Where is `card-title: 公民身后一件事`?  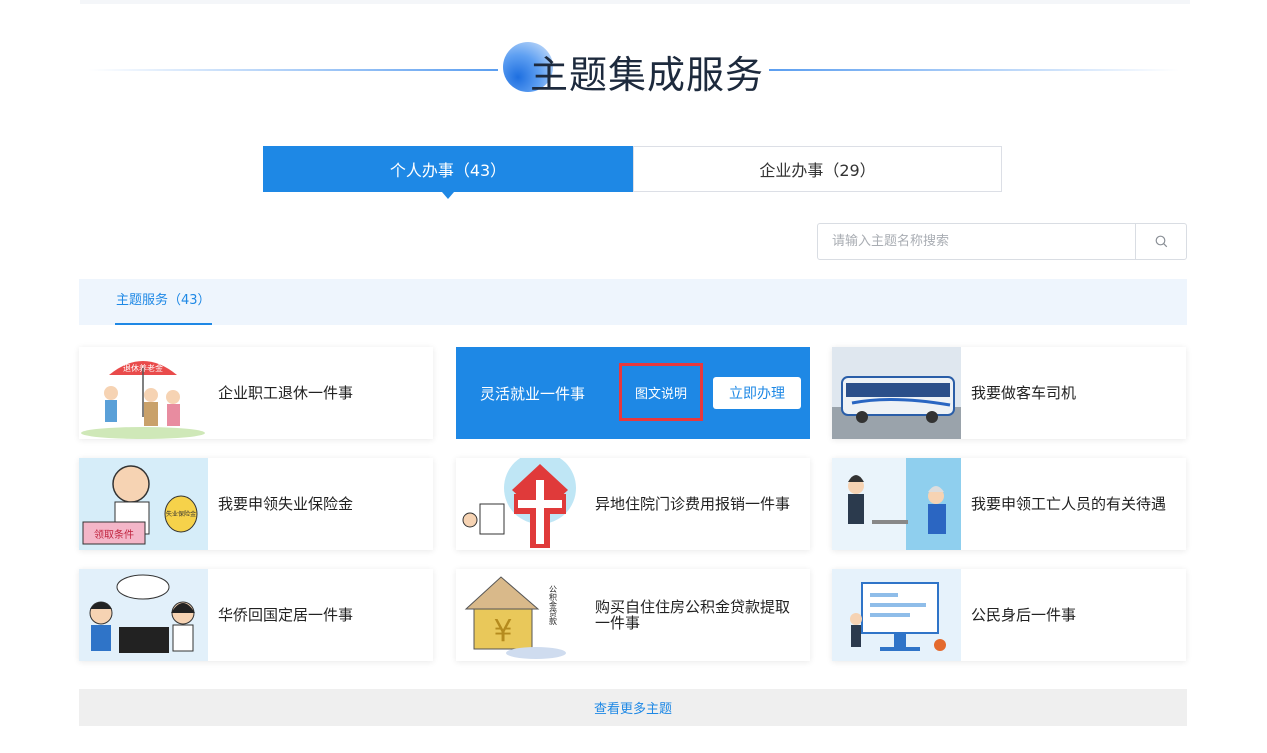 card-title: 公民身后一件事 is located at coordinates (1024, 615).